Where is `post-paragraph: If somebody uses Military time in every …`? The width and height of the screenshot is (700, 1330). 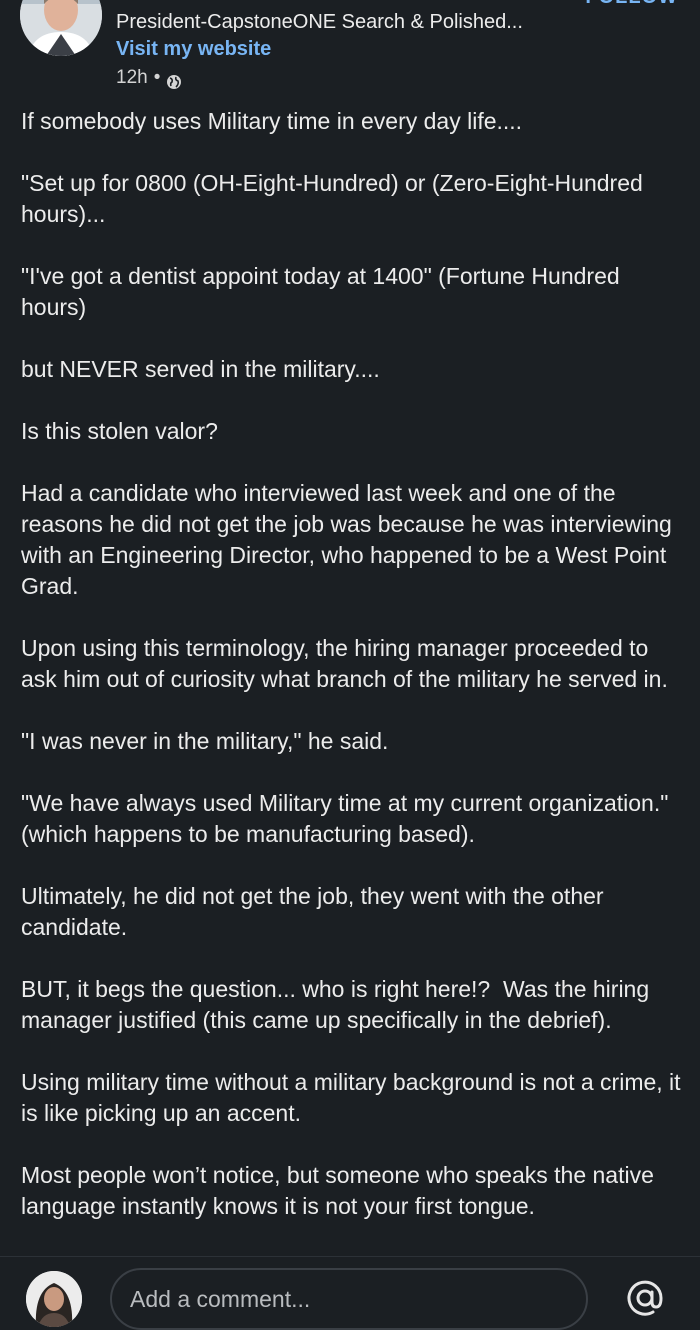
post-paragraph: If somebody uses Military time in every … is located at coordinates (272, 121).